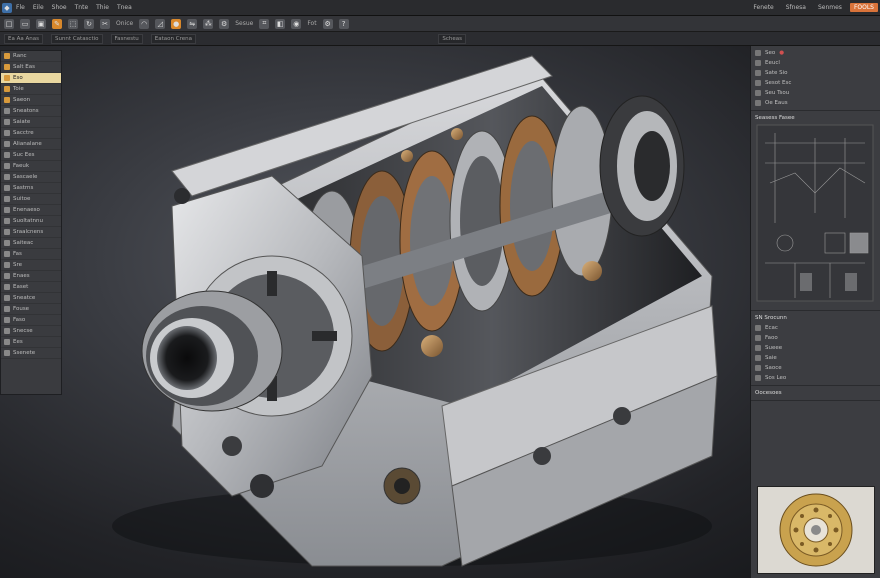  Describe the element at coordinates (863, 7) in the screenshot. I see `tools-button: FOOLS` at that location.